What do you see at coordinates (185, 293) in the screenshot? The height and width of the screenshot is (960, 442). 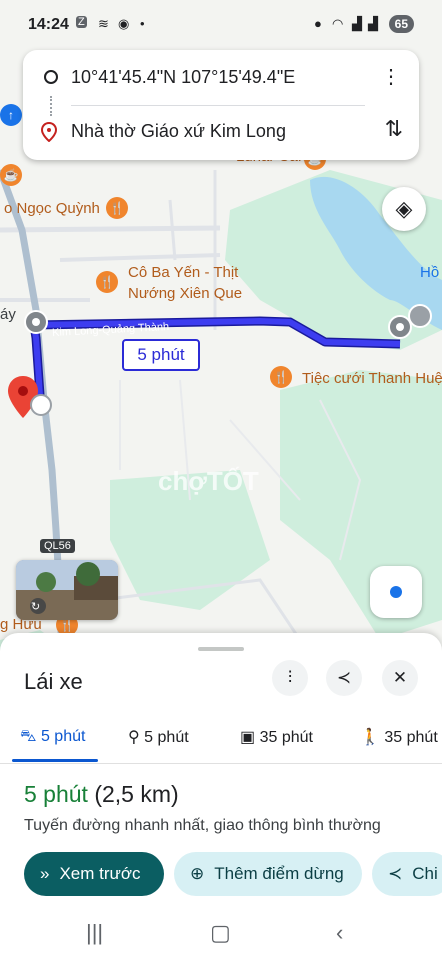 I see `map-label-co-ba-yen-line2: Nướng Xiên Que` at bounding box center [185, 293].